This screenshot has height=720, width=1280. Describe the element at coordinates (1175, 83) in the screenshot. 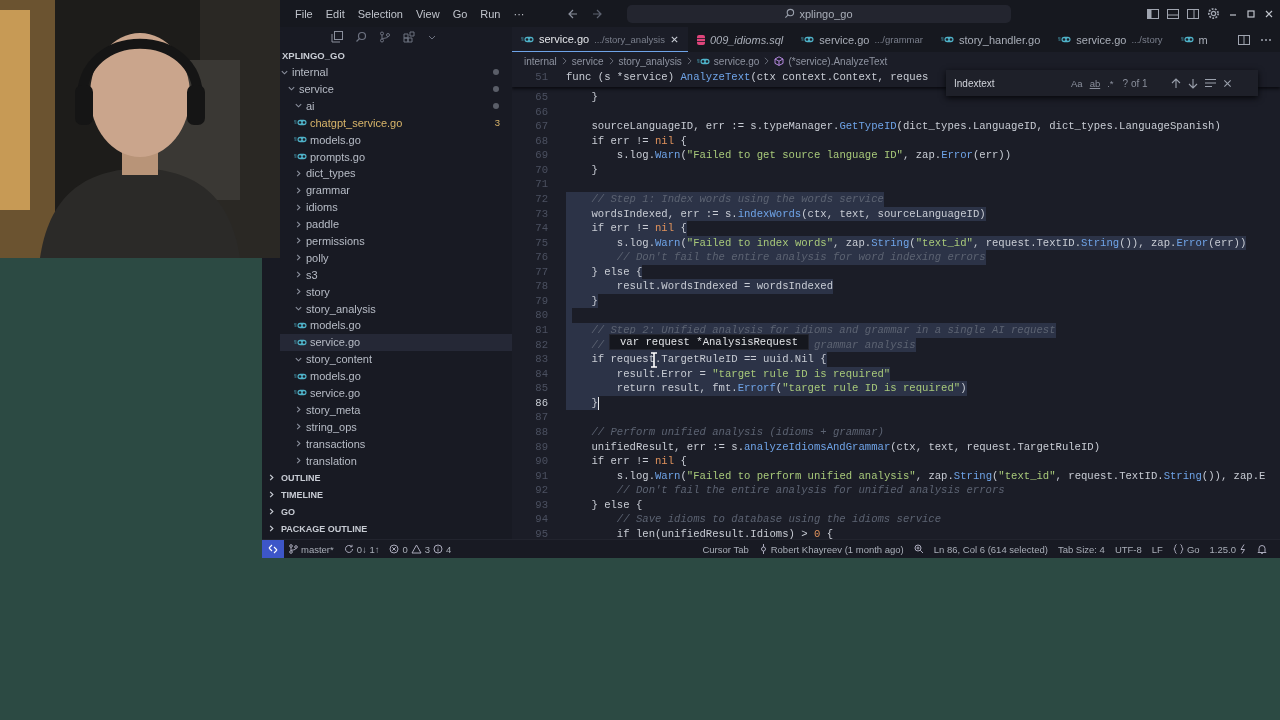

I see `arrow-up-icon` at that location.